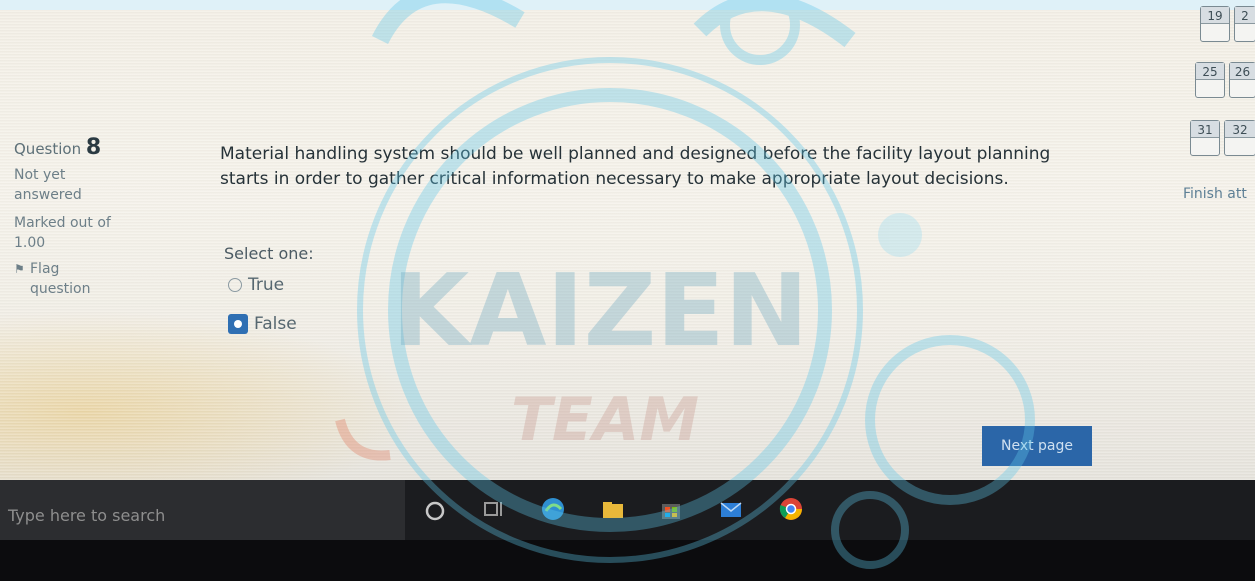 The width and height of the screenshot is (1255, 581). I want to click on nav-cell-label: 26, so click(1242, 72).